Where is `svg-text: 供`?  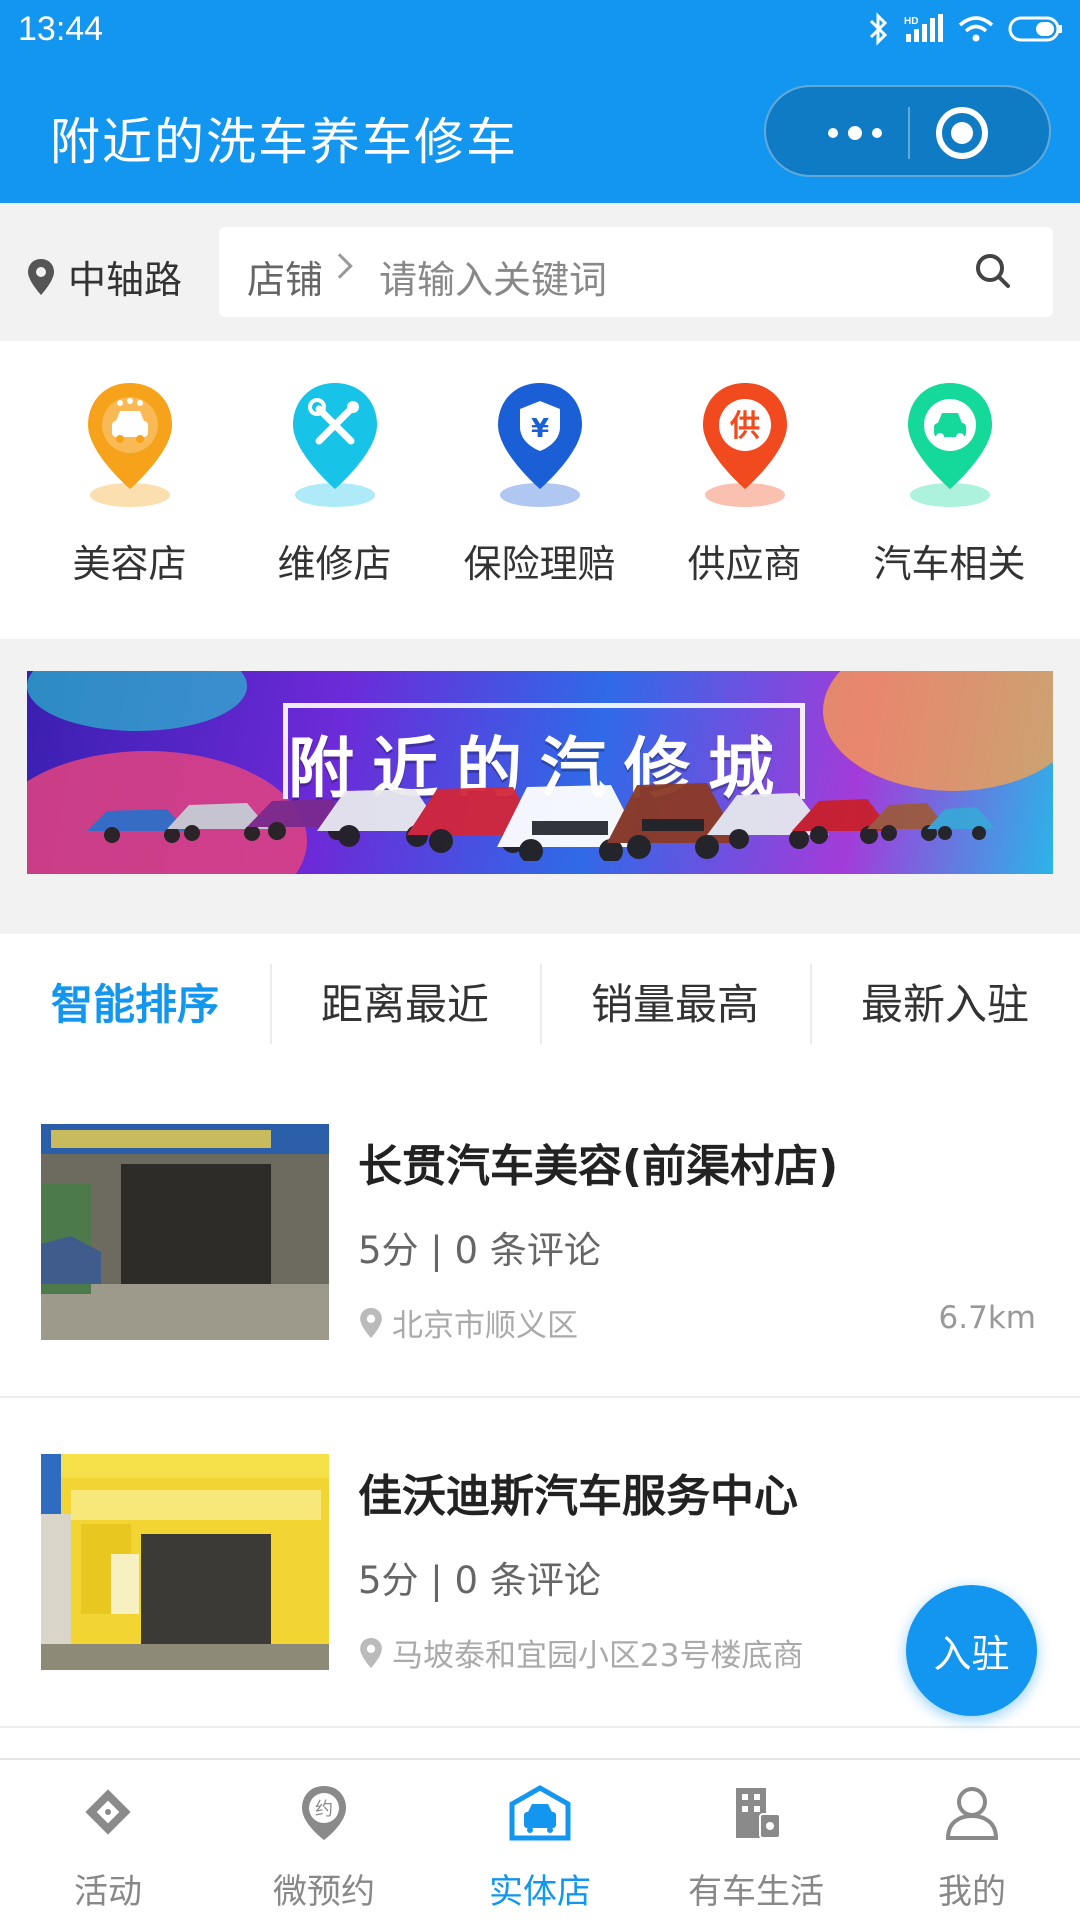
svg-text: 供 is located at coordinates (744, 426).